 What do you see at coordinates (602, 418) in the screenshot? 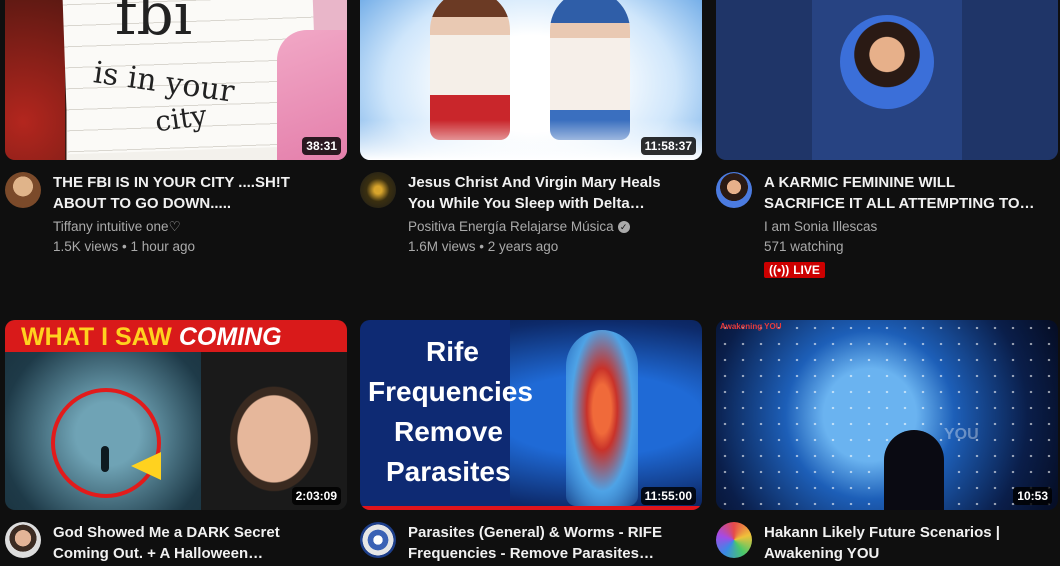
I see `anatomy-figure` at bounding box center [602, 418].